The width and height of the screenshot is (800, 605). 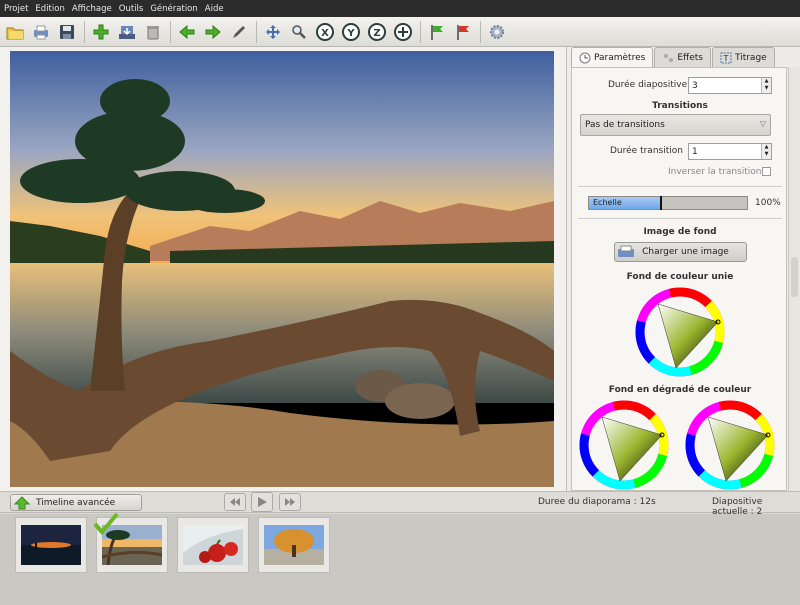 I want to click on fast-forward-icon, so click(x=290, y=502).